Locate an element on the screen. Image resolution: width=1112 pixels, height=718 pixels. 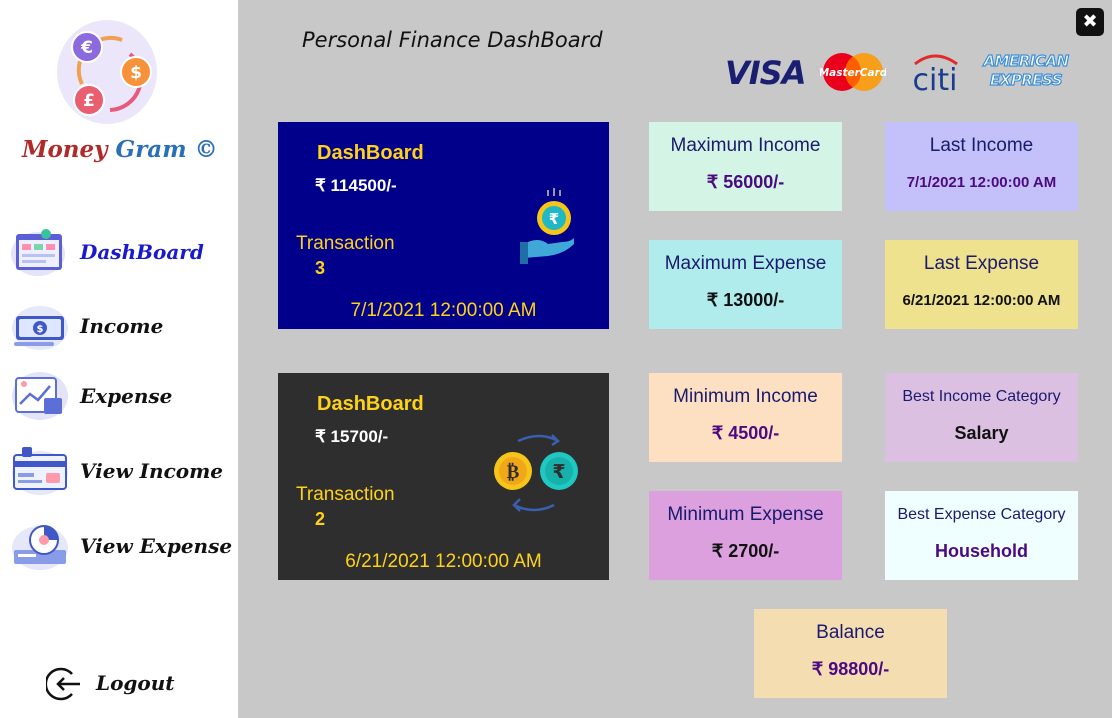
currency-exchange-icon: ₿ ₹ is located at coordinates (536, 473).